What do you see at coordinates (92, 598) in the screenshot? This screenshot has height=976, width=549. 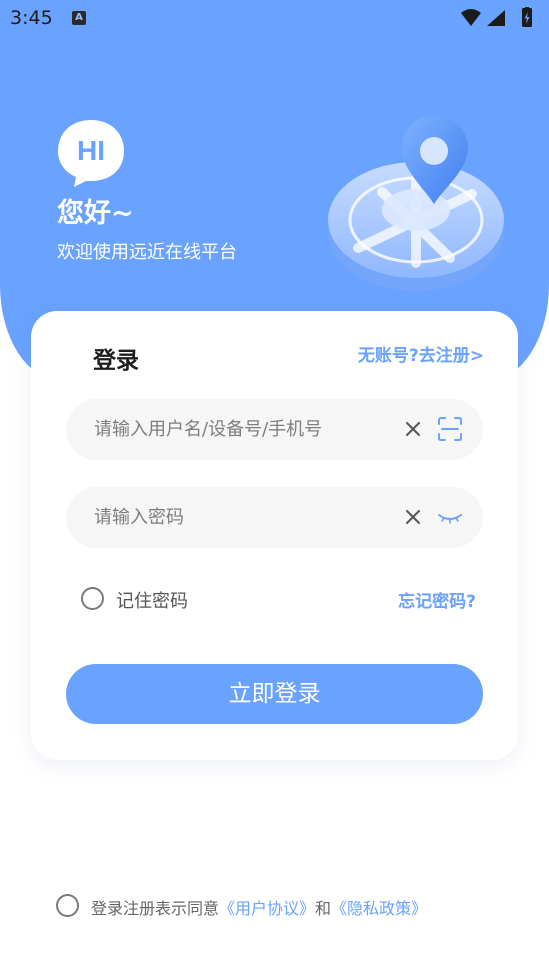 I see `remember-radio` at bounding box center [92, 598].